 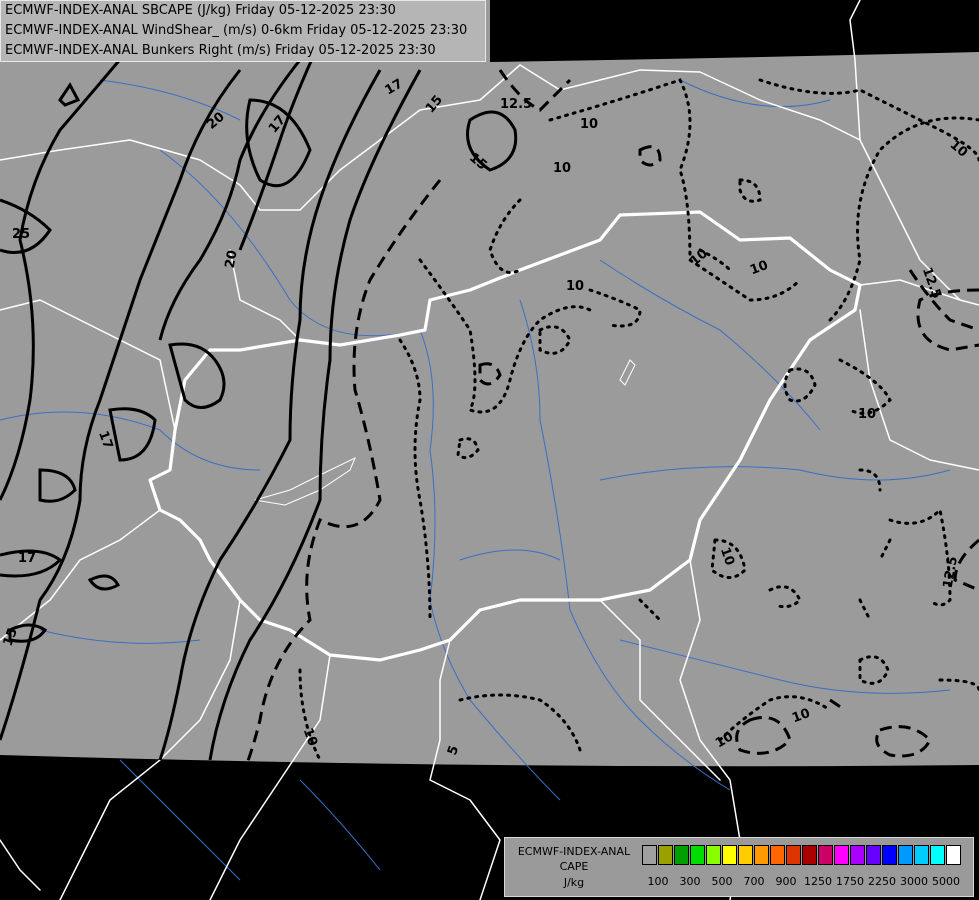 What do you see at coordinates (914, 881) in the screenshot?
I see `legend-tick-label: 3000` at bounding box center [914, 881].